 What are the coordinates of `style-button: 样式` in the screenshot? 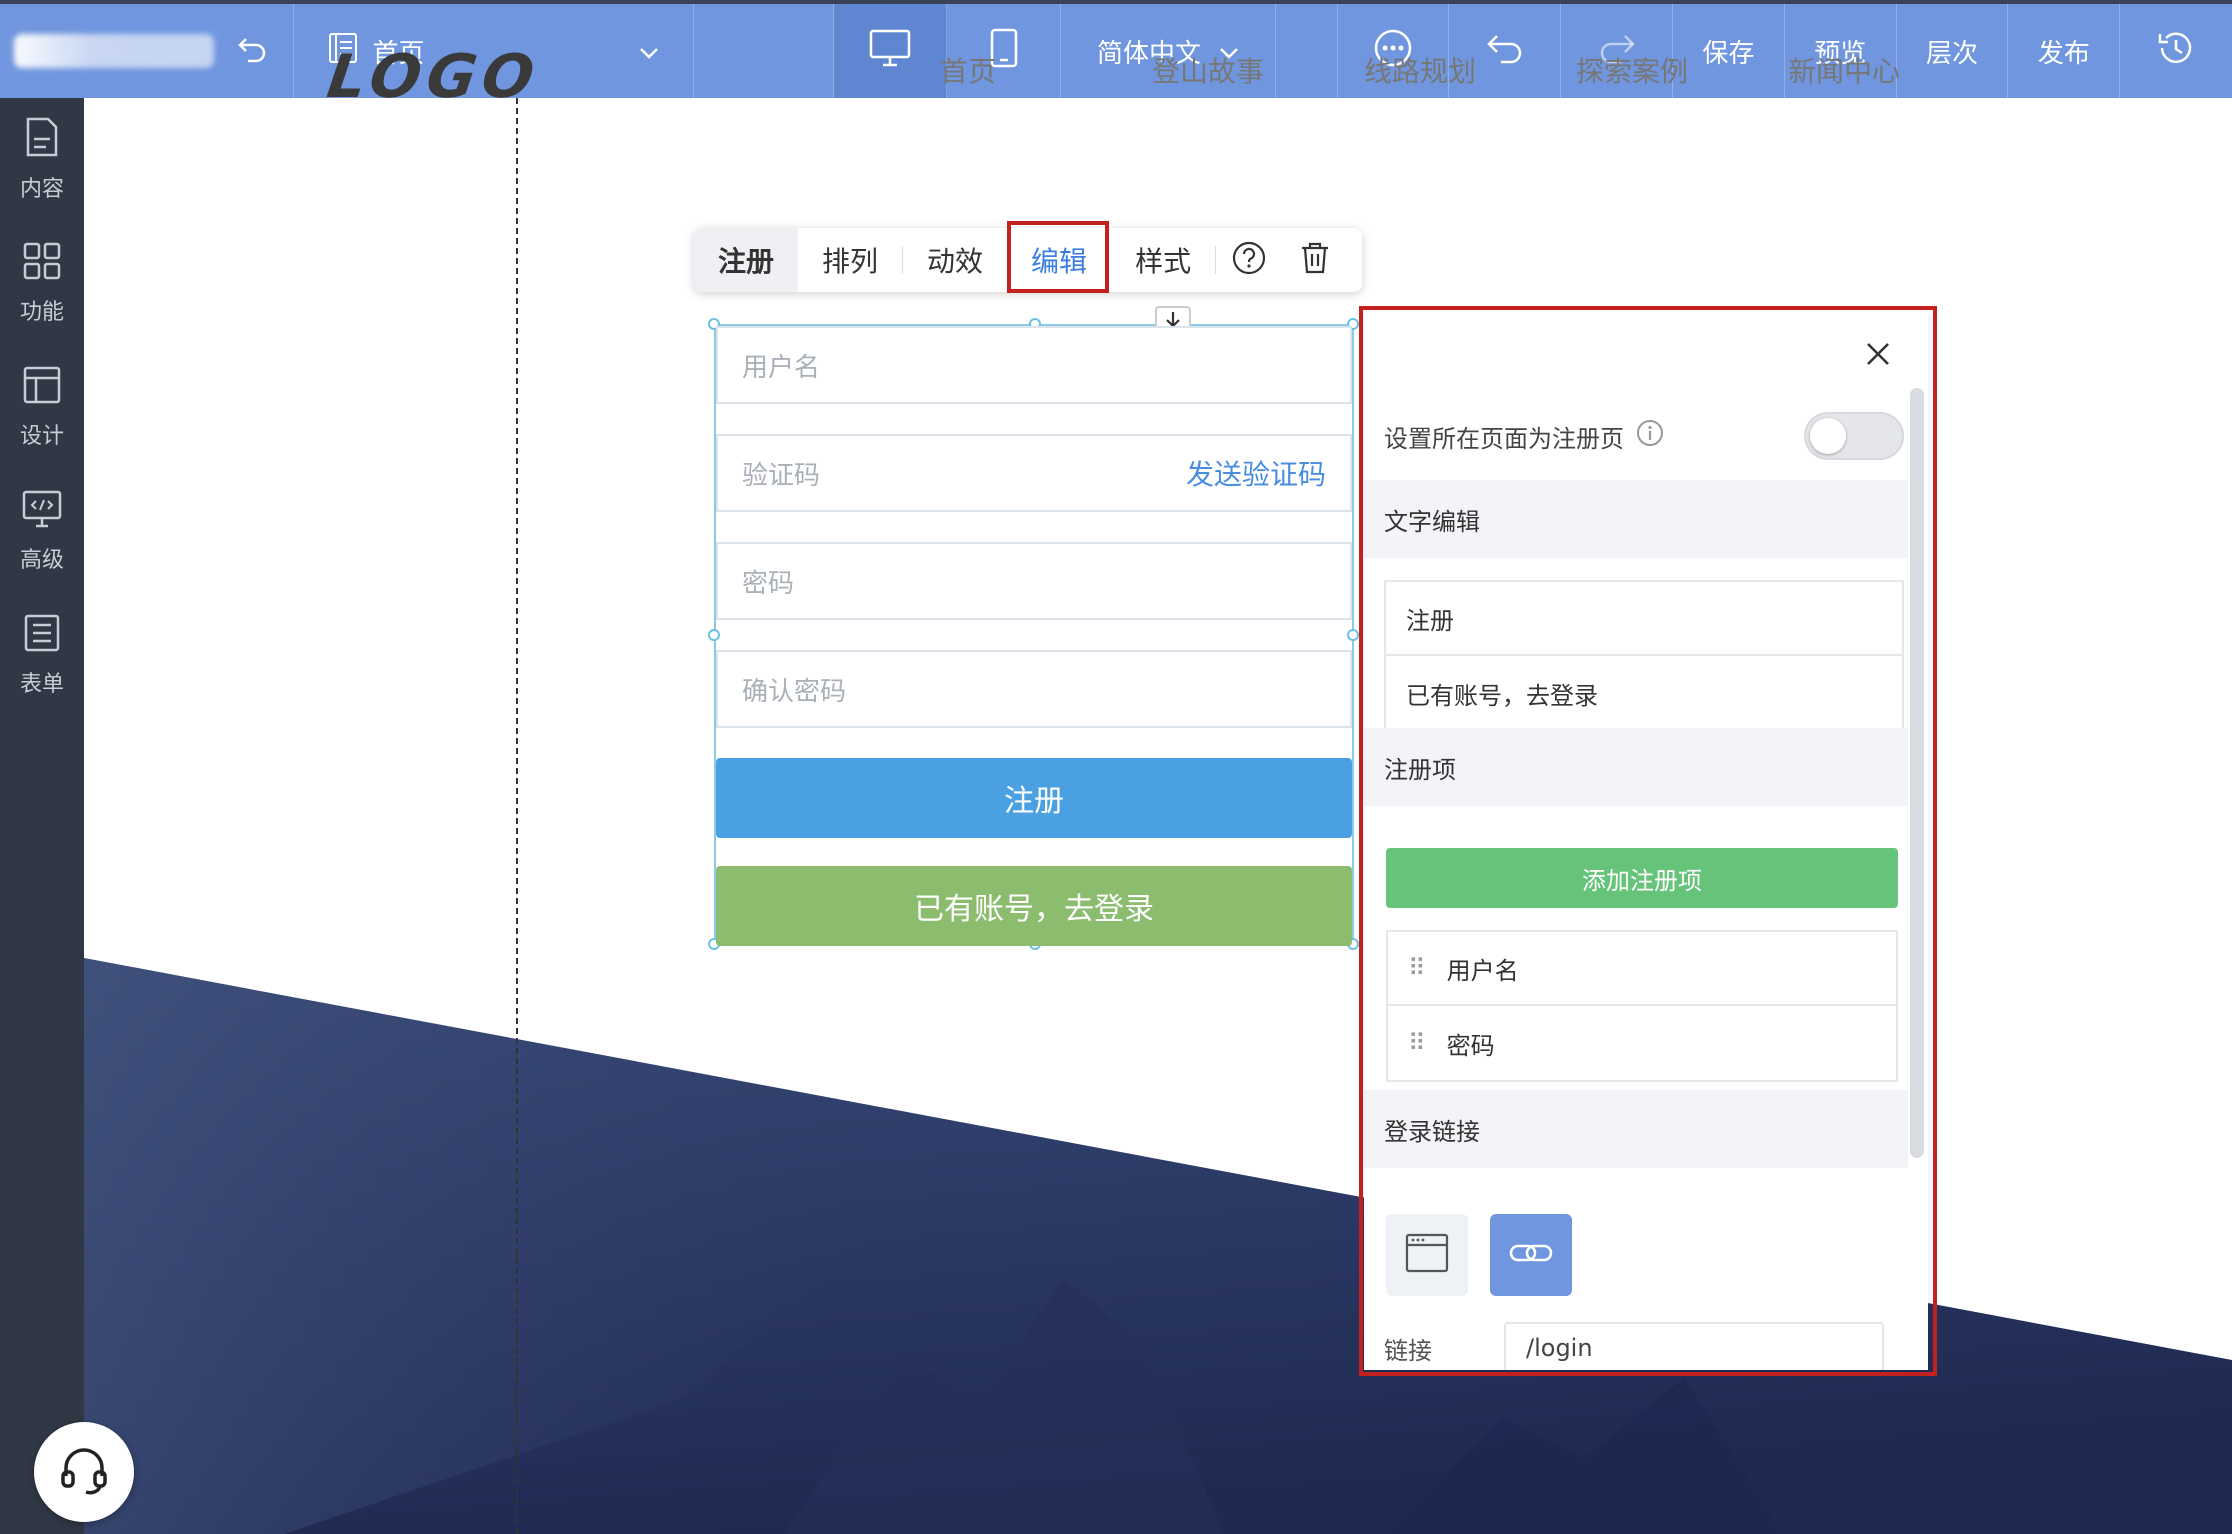 It's located at (1163, 260).